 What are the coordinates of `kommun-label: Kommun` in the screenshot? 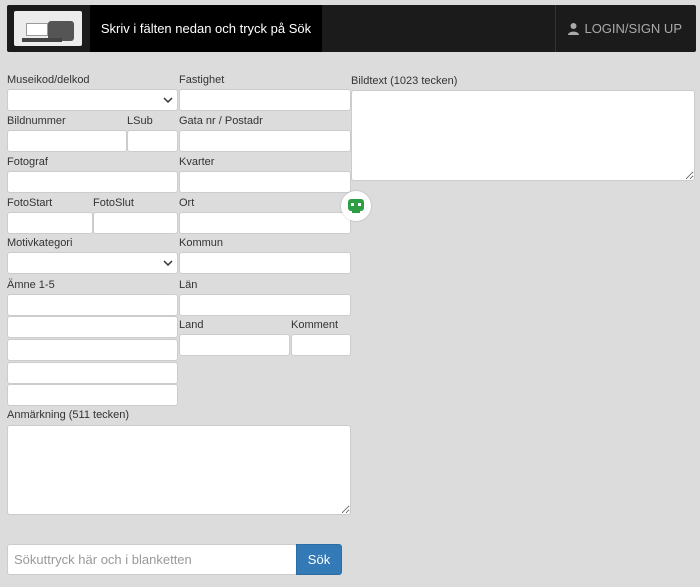 It's located at (201, 243).